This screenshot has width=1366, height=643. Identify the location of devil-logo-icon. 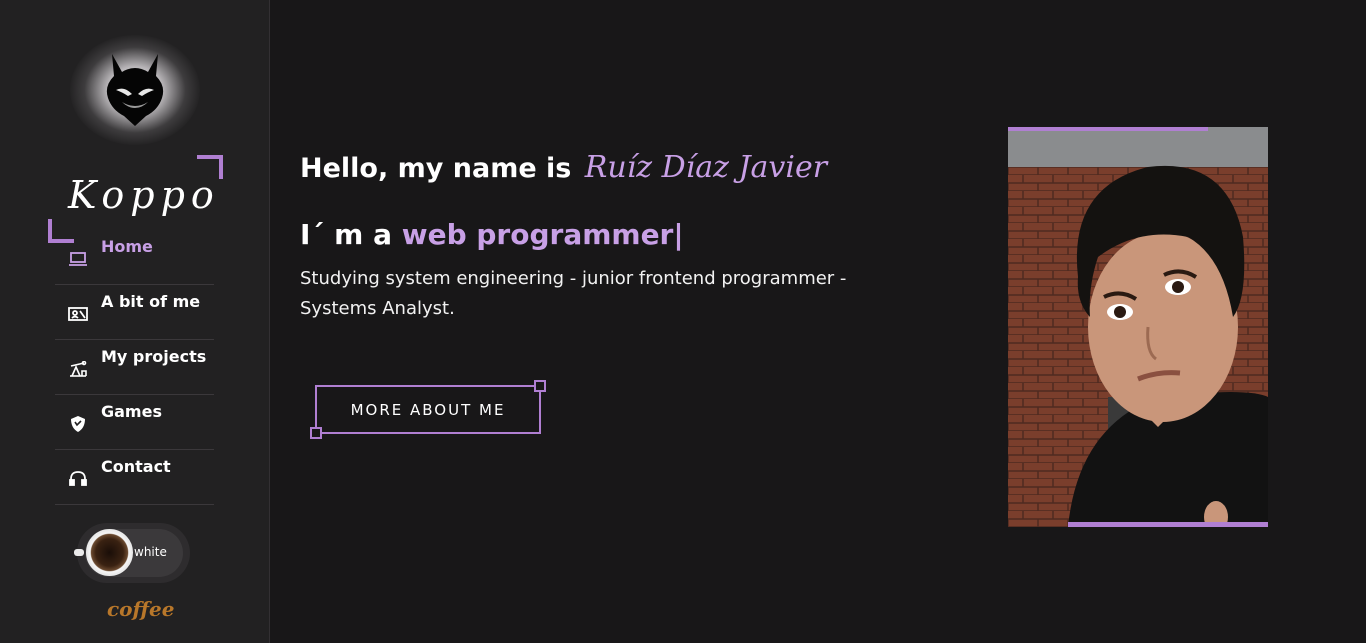
(135, 88).